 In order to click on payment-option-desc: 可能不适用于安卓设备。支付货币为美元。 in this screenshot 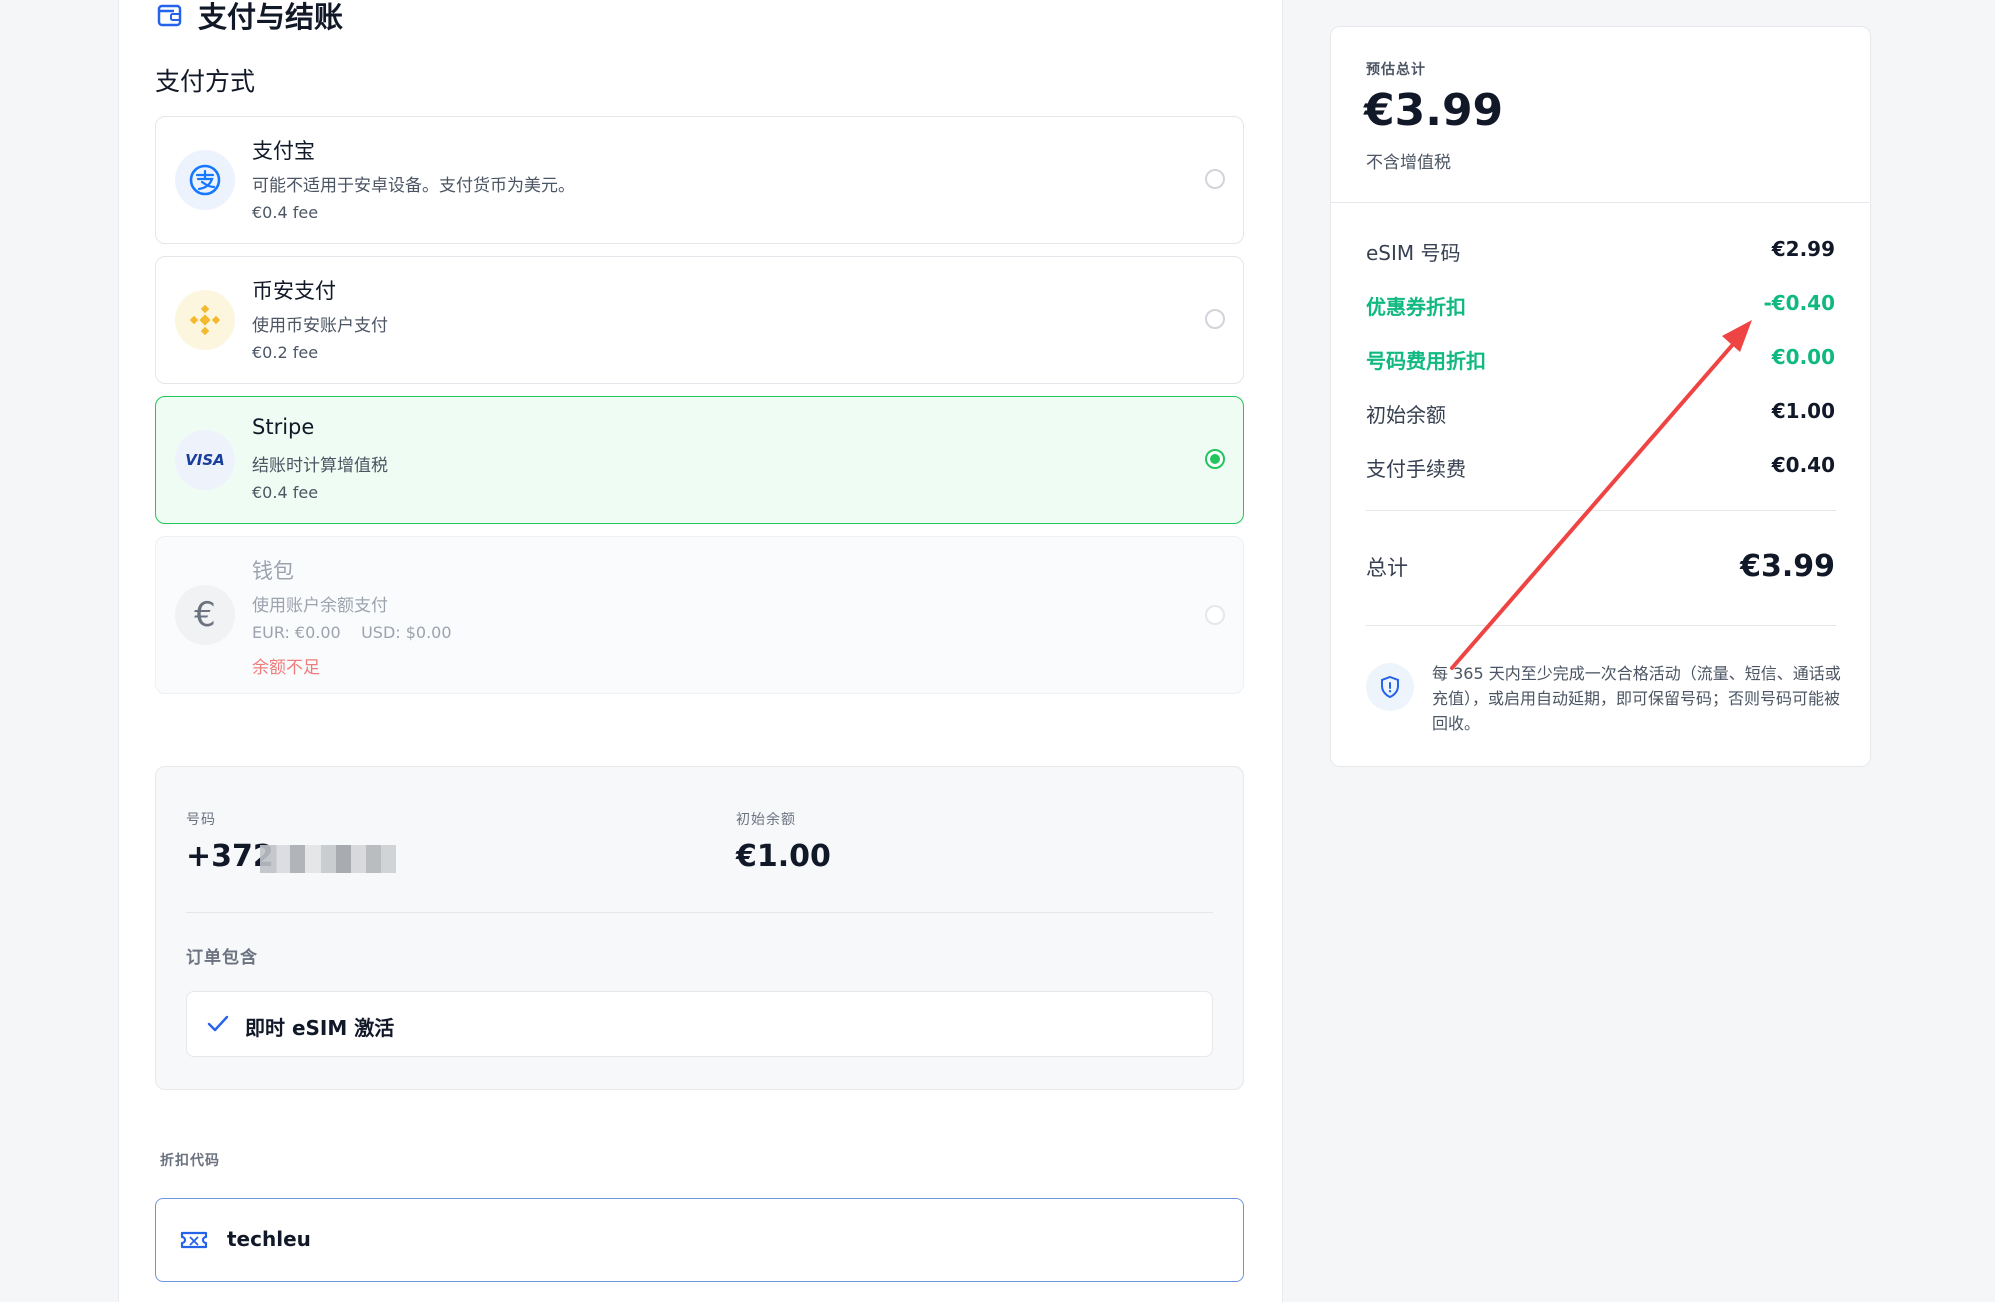, I will do `click(413, 186)`.